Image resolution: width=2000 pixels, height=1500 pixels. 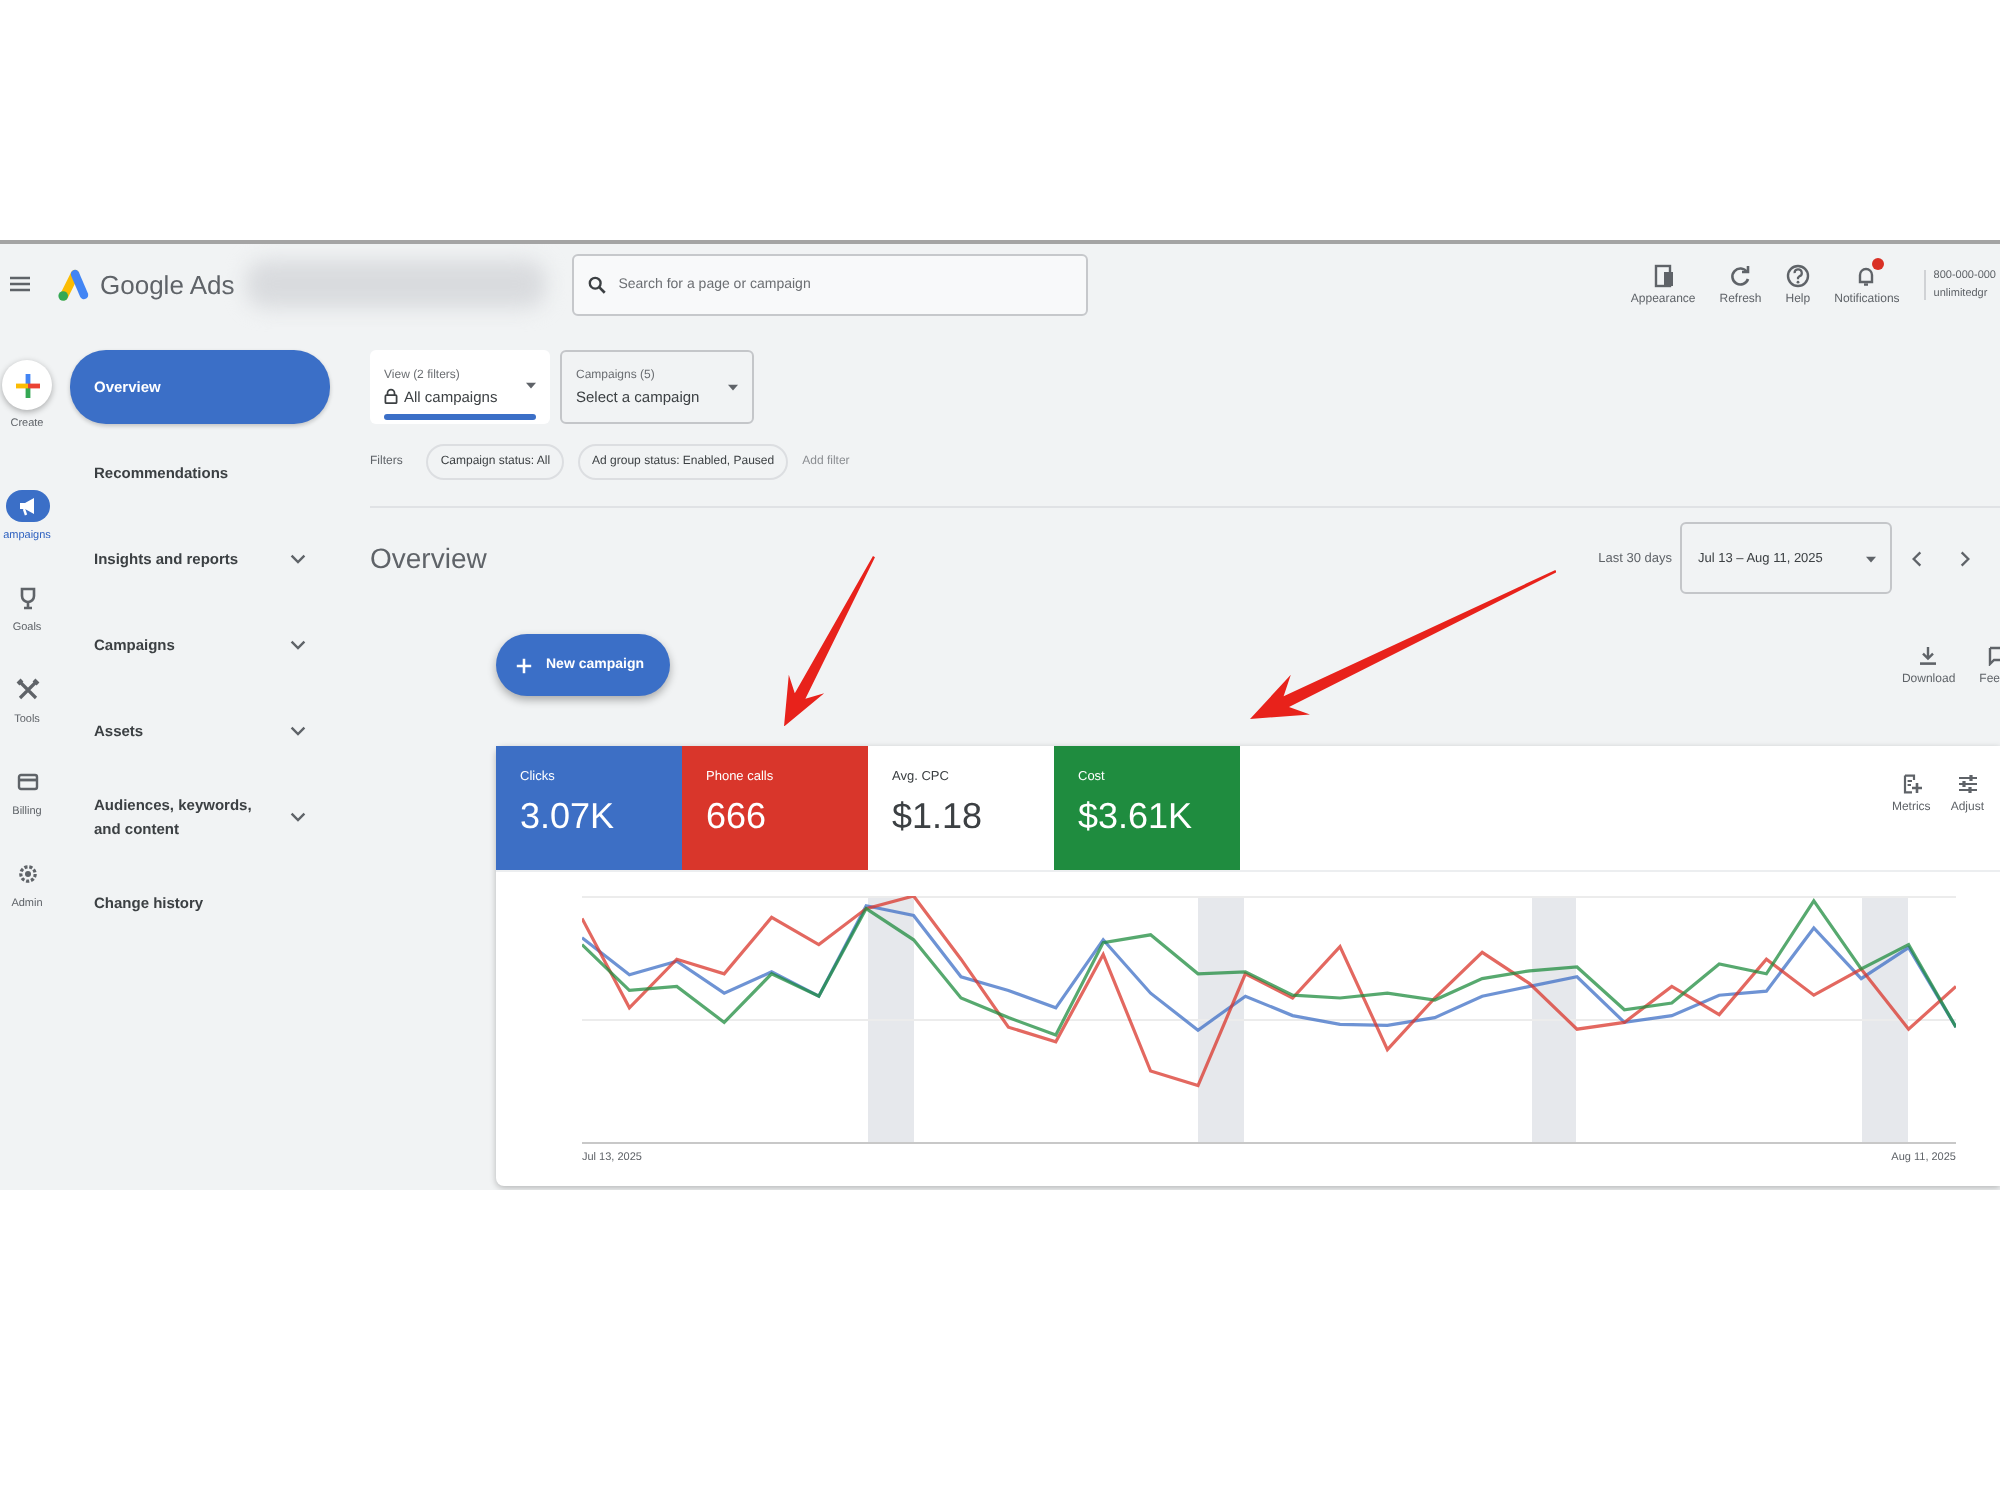 I want to click on refresh-icon, so click(x=1740, y=275).